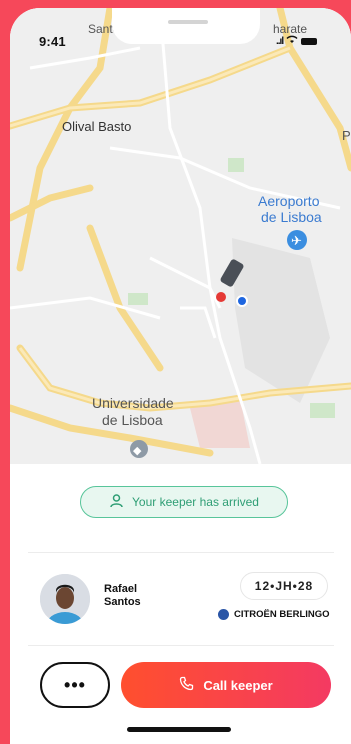 Image resolution: width=351 pixels, height=744 pixels. What do you see at coordinates (186, 685) in the screenshot?
I see `phone-icon` at bounding box center [186, 685].